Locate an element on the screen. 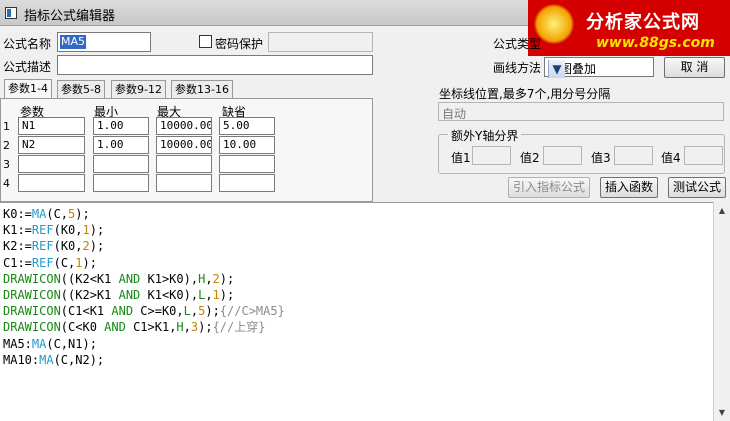  row-number: 3 is located at coordinates (6, 164).